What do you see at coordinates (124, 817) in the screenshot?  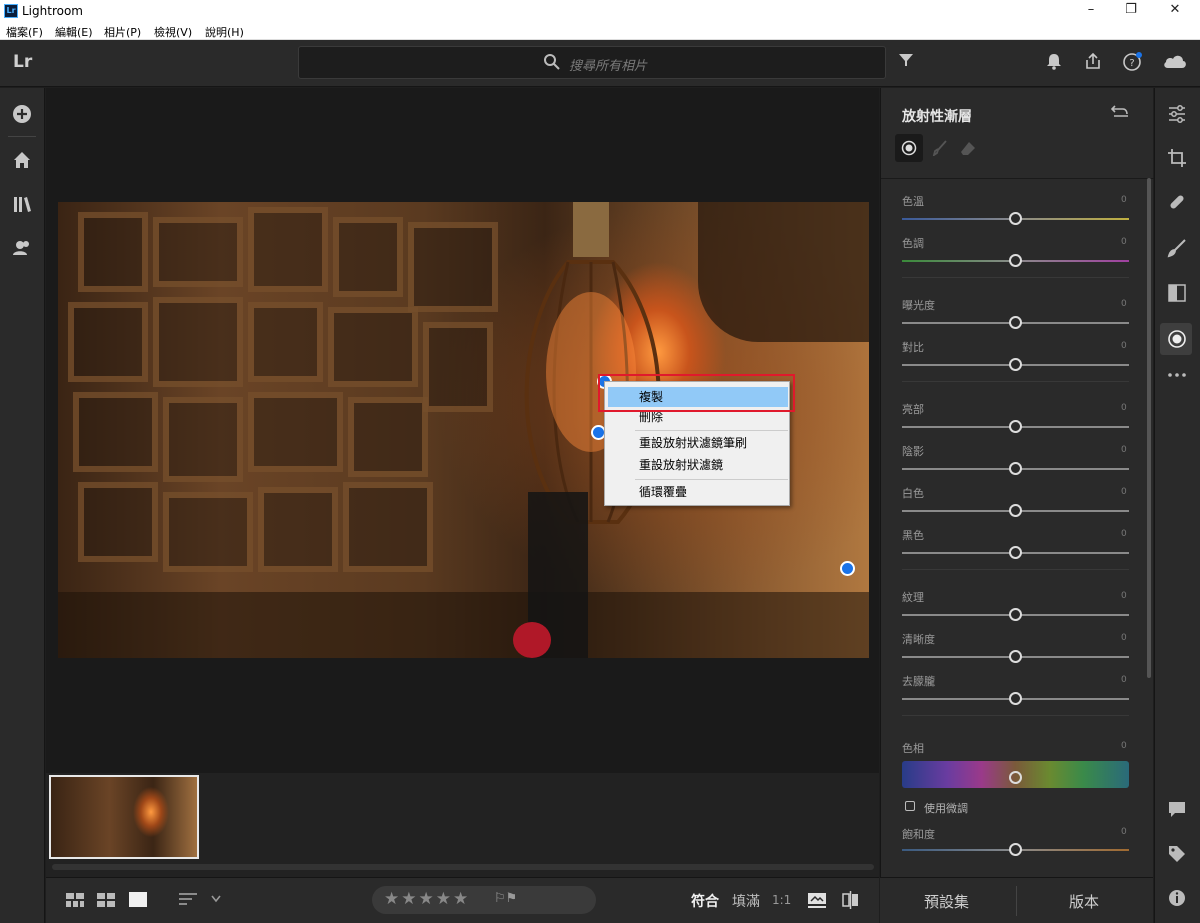 I see `filmstrip-thumbnail` at bounding box center [124, 817].